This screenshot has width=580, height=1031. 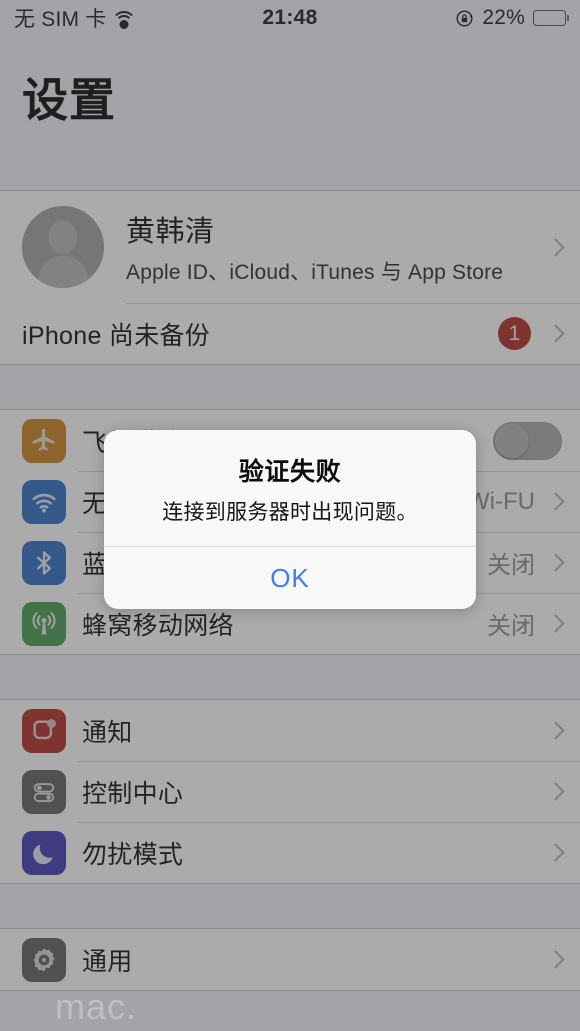 What do you see at coordinates (290, 472) in the screenshot?
I see `alert-title: 验证失败` at bounding box center [290, 472].